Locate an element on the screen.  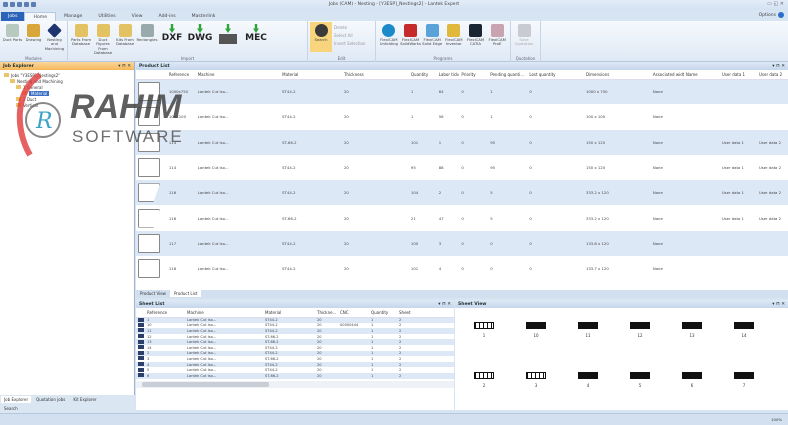
column-header: Priority is located at coordinates (474, 75).